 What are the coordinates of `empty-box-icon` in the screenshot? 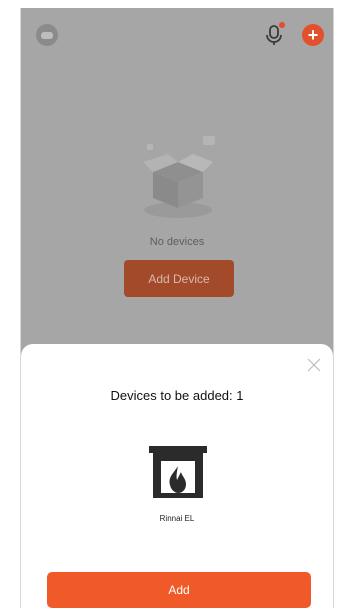 It's located at (179, 177).